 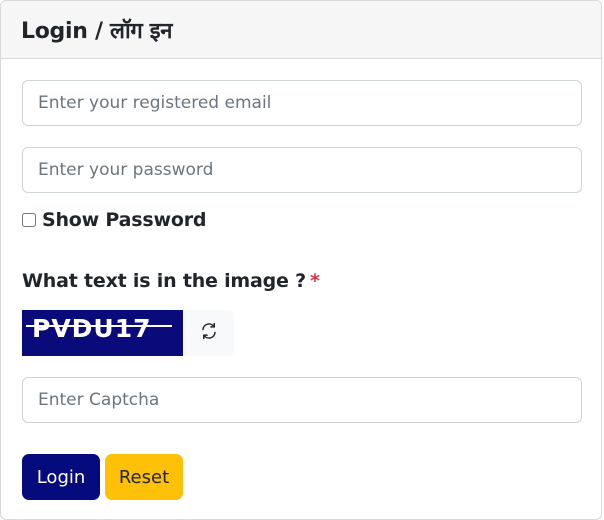 What do you see at coordinates (124, 220) in the screenshot?
I see `show-password-label: Show Password` at bounding box center [124, 220].